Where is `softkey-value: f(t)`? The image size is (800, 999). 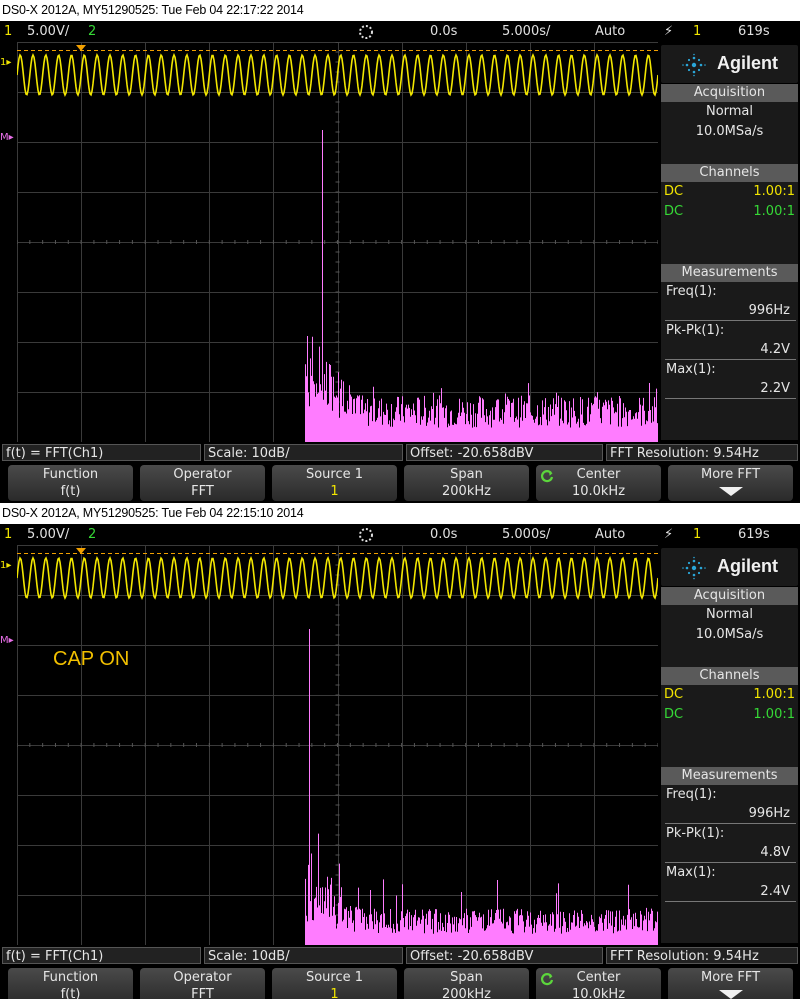
softkey-value: f(t) is located at coordinates (70, 993).